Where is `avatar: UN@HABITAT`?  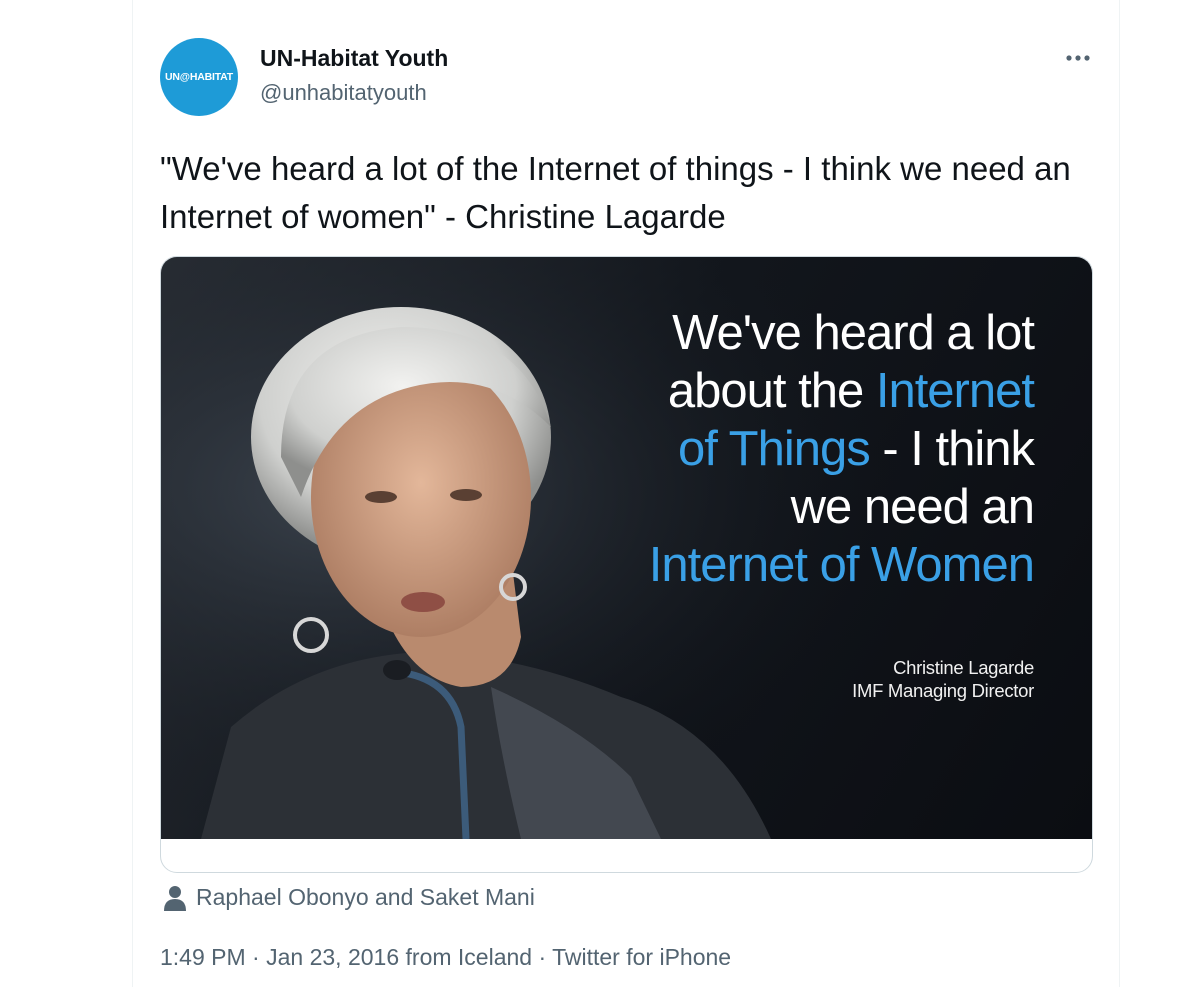
avatar: UN@HABITAT is located at coordinates (199, 77).